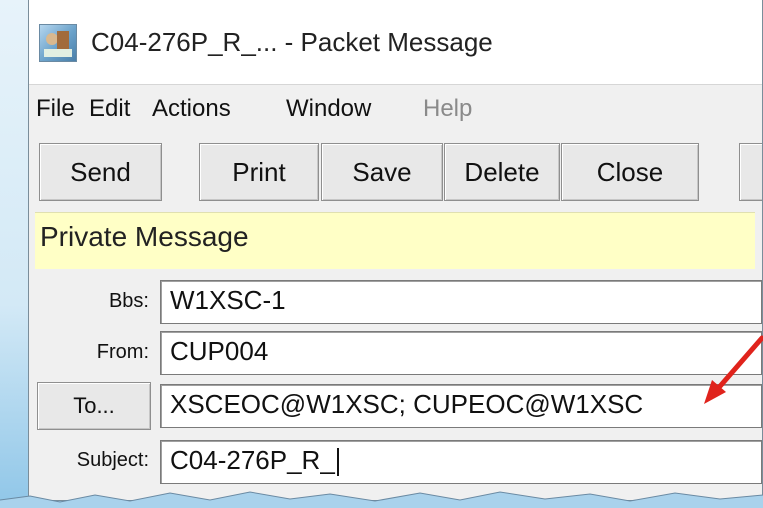 The image size is (763, 508). Describe the element at coordinates (259, 172) in the screenshot. I see `print-button: Print` at that location.